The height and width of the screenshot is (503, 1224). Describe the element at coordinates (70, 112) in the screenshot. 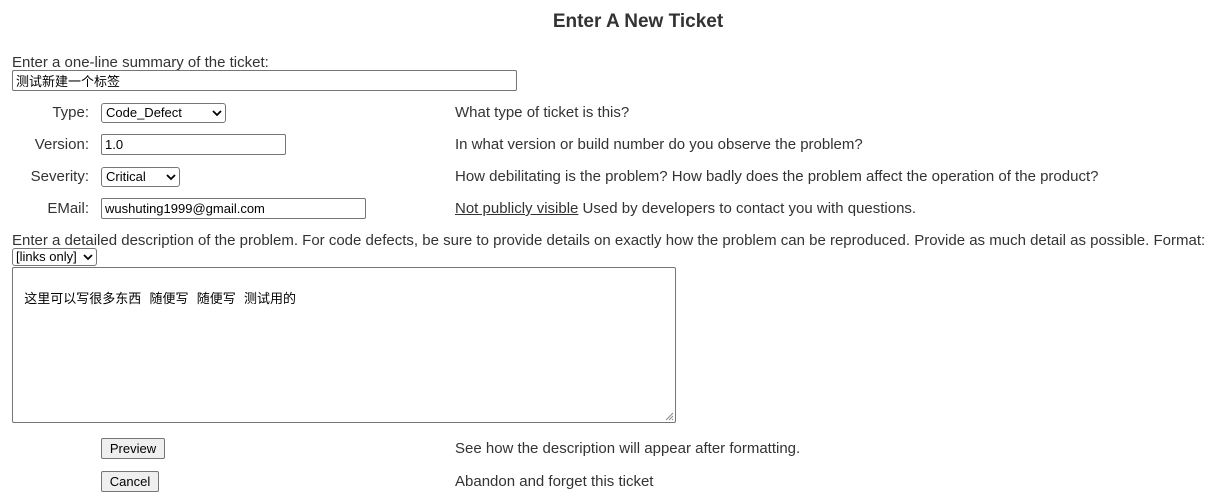

I see `type-label: Type:` at that location.